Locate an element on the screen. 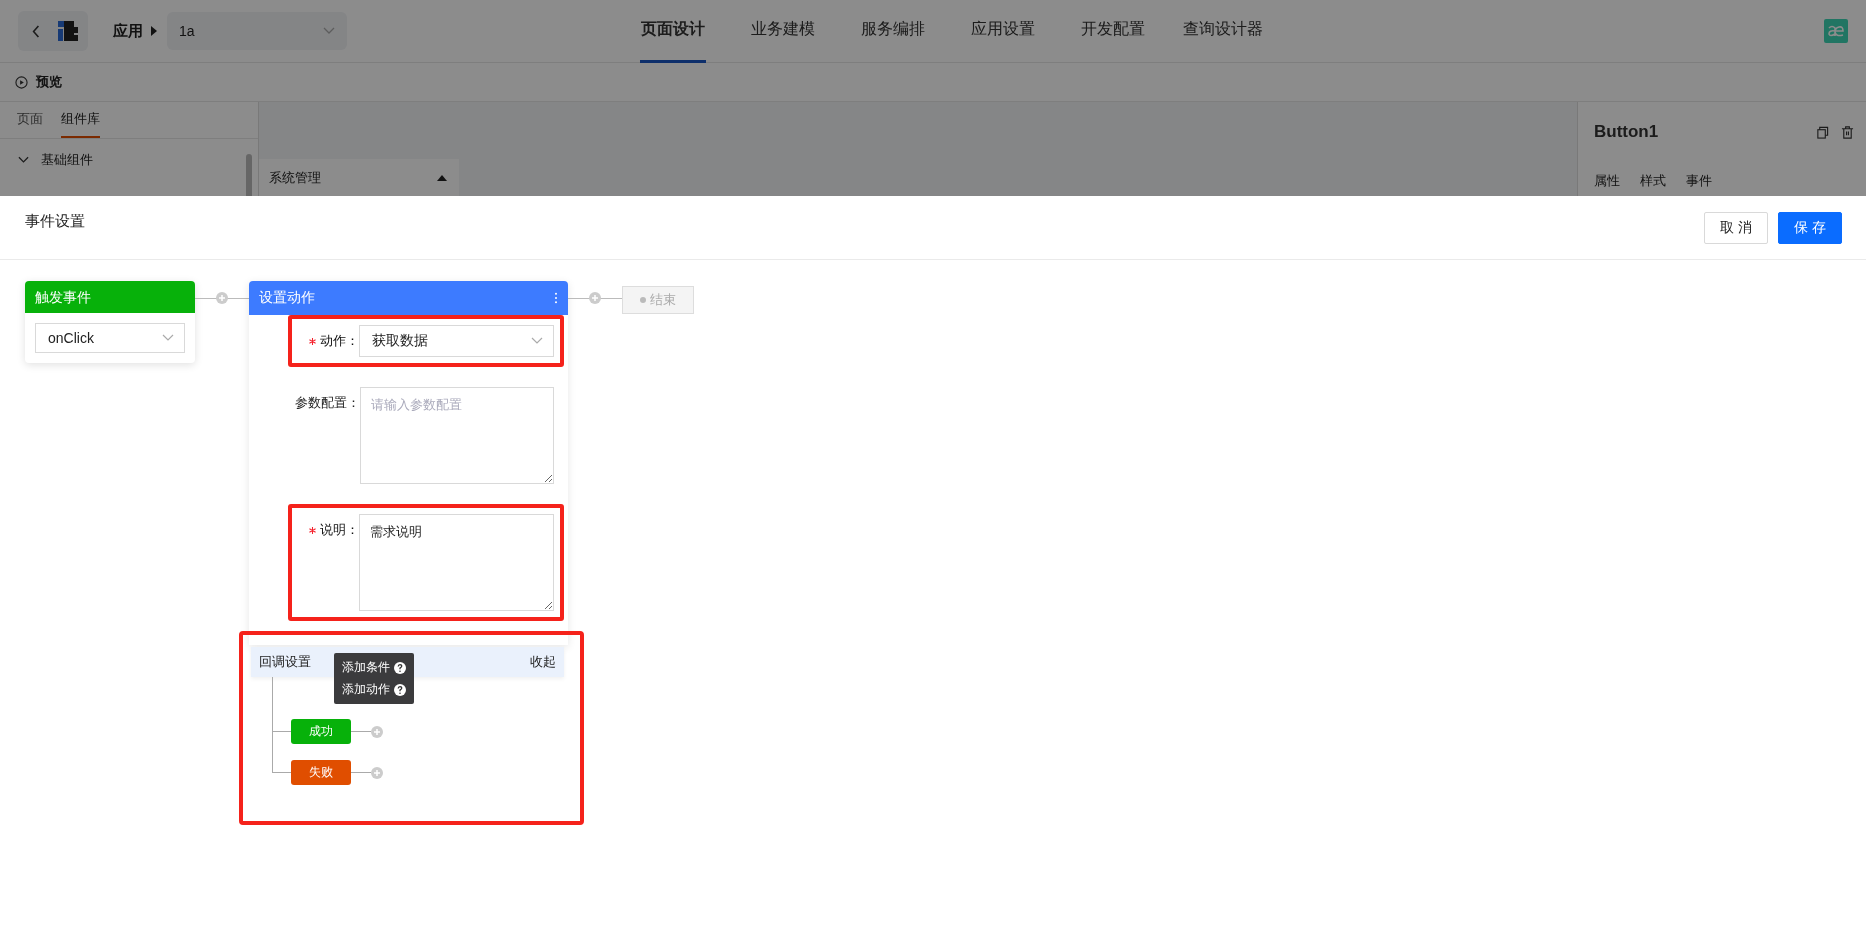 This screenshot has height=931, width=1866. more-icon is located at coordinates (556, 298).